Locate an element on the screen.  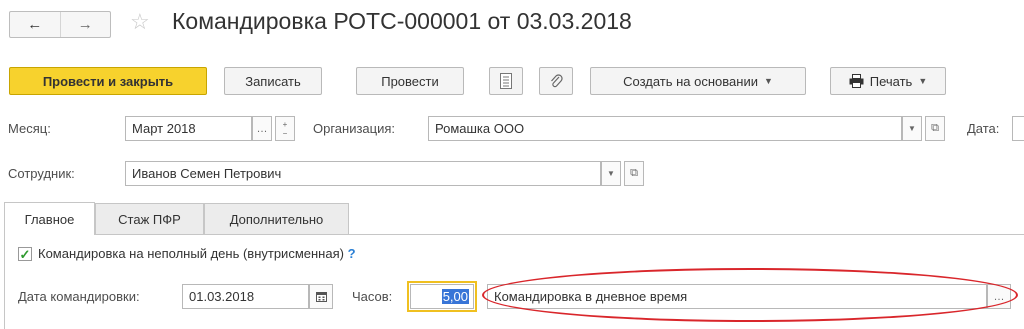
trip-date-field: 01.03.2018 is located at coordinates (245, 296).